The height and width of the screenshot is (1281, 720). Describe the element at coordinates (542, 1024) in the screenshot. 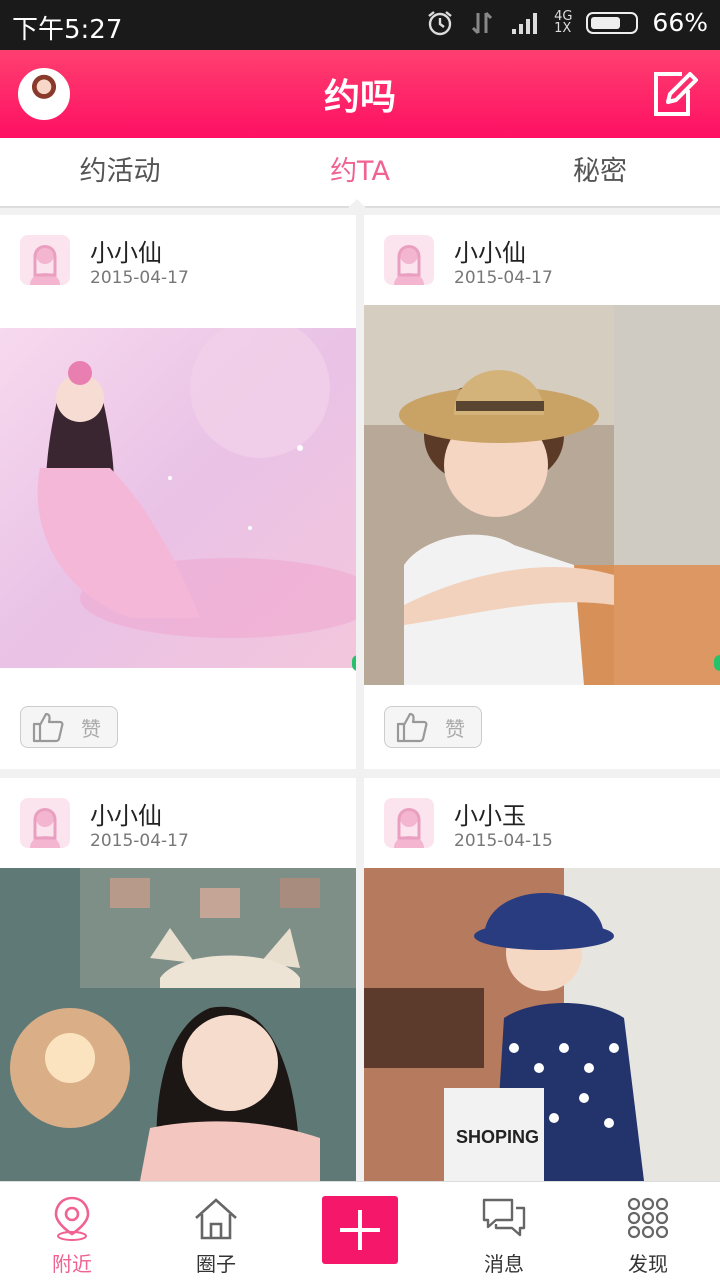

I see `post-photo: SHOPING` at that location.